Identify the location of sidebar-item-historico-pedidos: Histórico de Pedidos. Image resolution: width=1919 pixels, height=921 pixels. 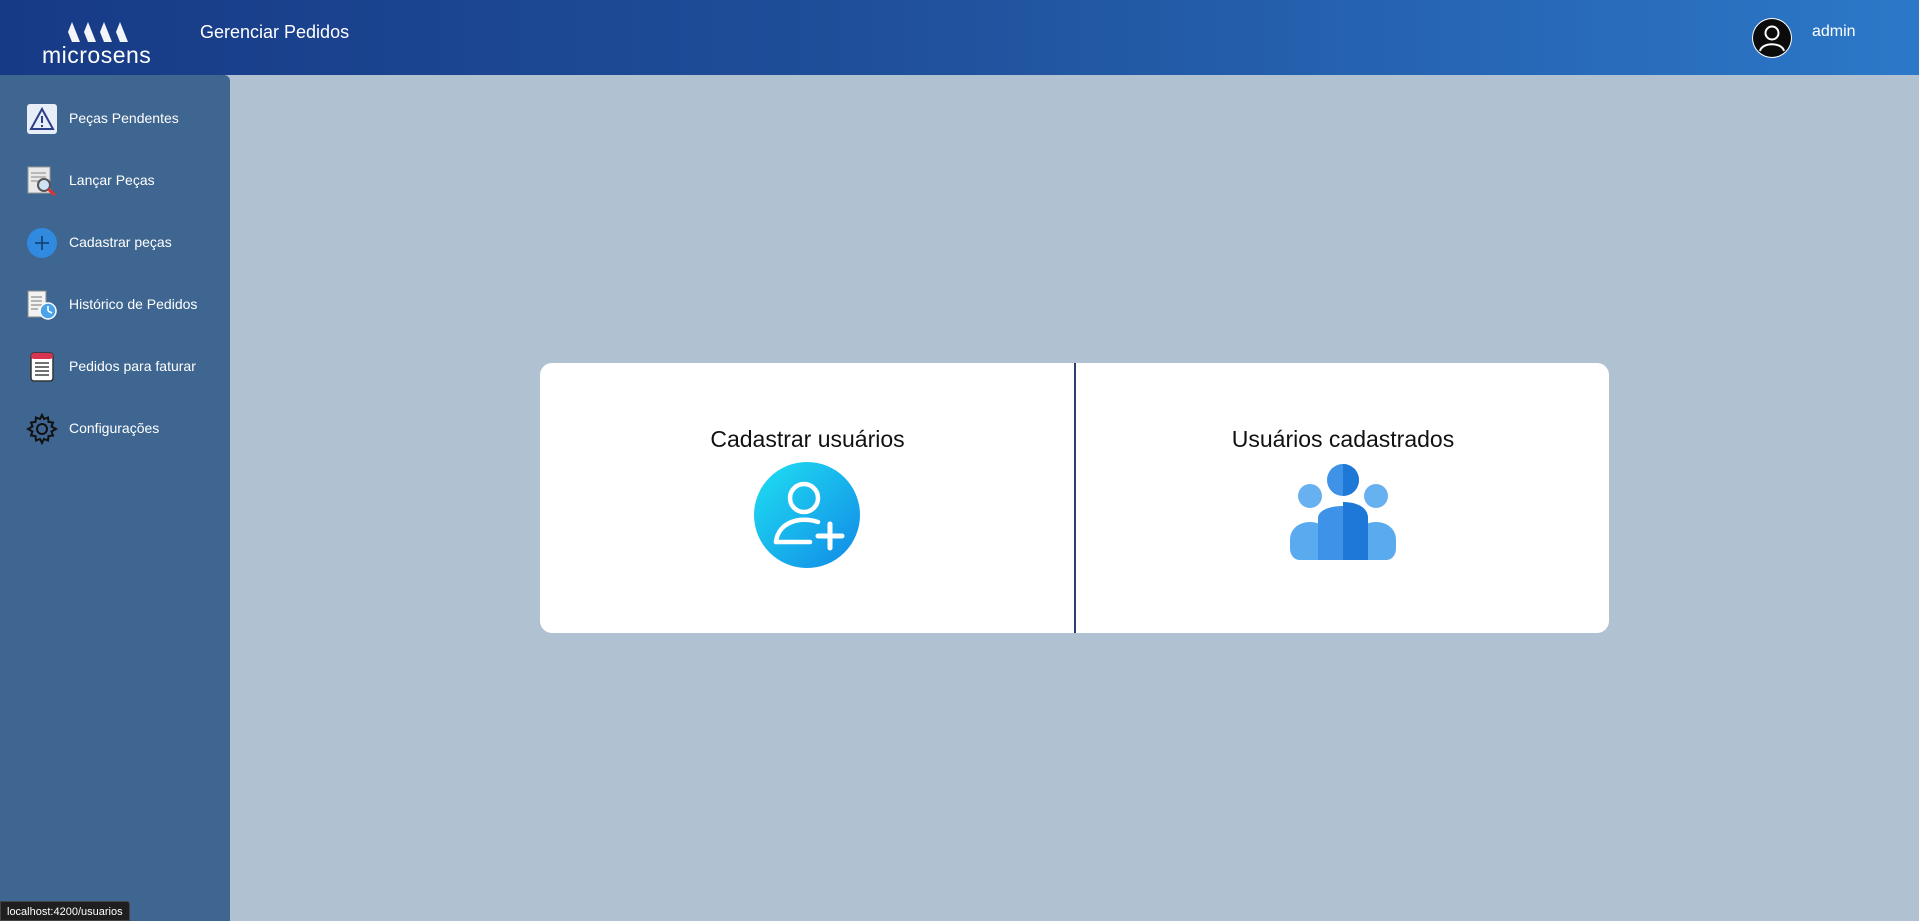
(115, 304).